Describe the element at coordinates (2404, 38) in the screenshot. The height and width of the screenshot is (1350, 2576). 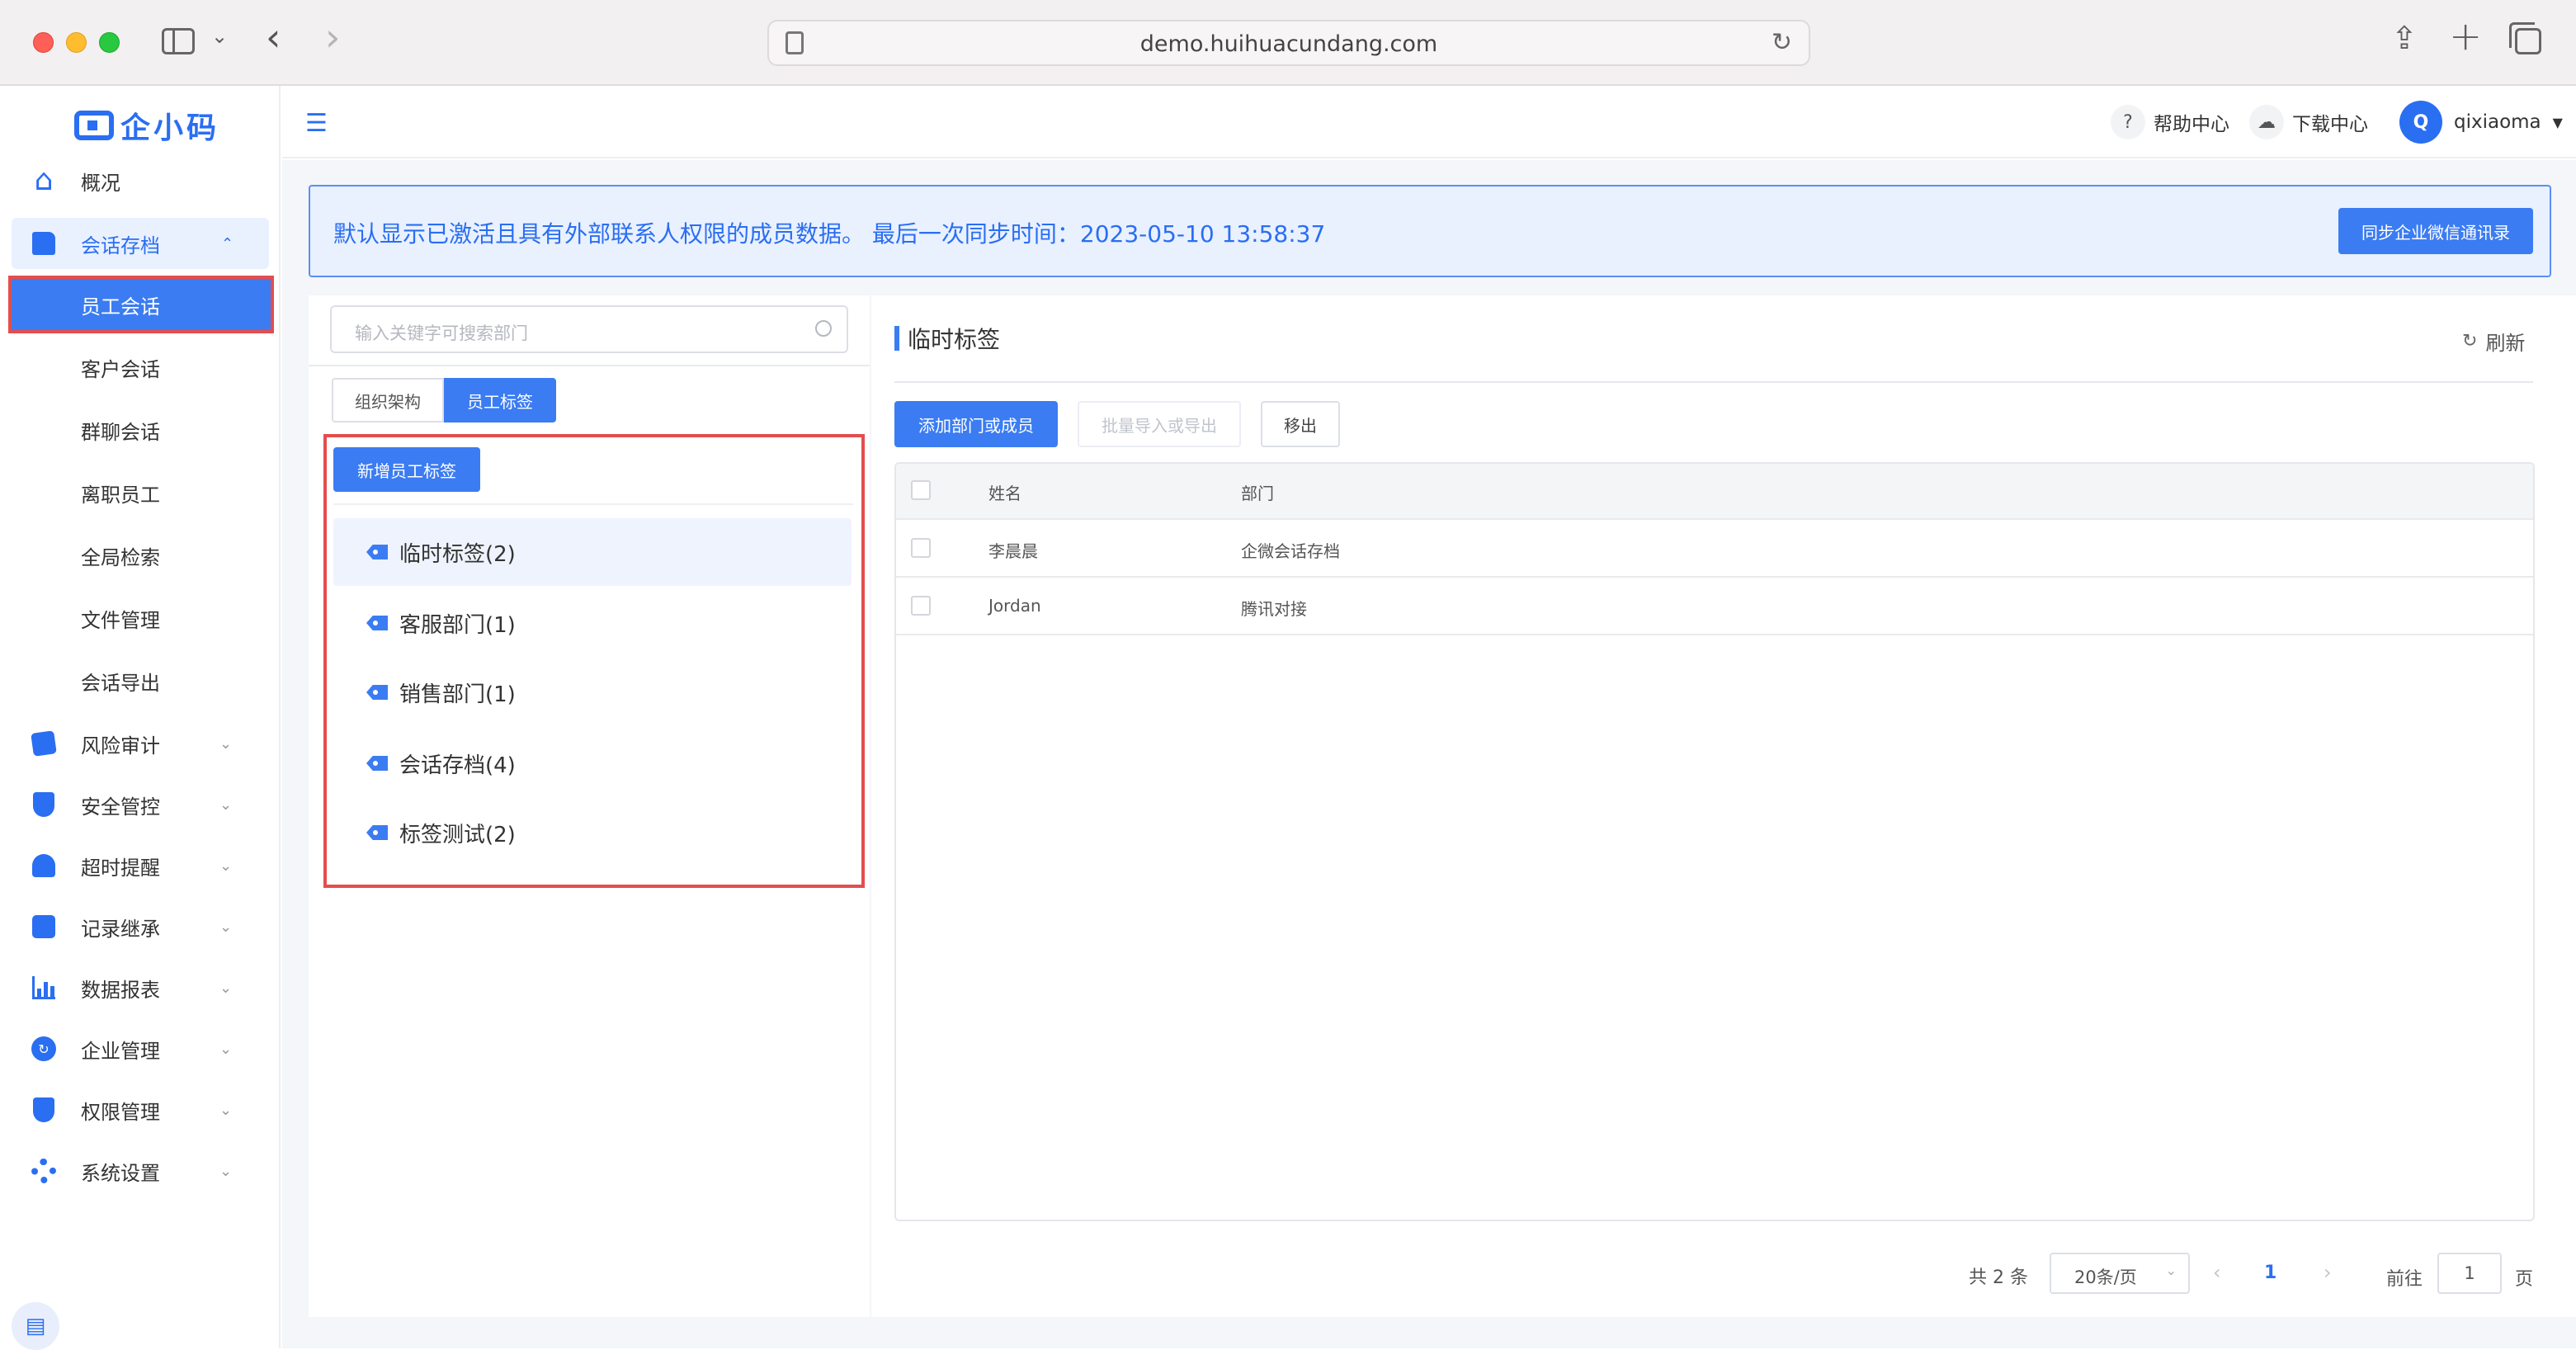
I see `share-icon: ⇪` at that location.